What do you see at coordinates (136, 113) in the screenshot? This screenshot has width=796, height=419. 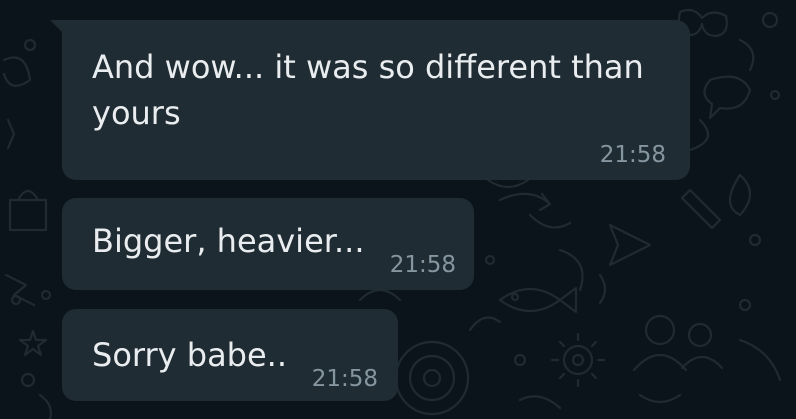 I see `message-text-line: yours` at bounding box center [136, 113].